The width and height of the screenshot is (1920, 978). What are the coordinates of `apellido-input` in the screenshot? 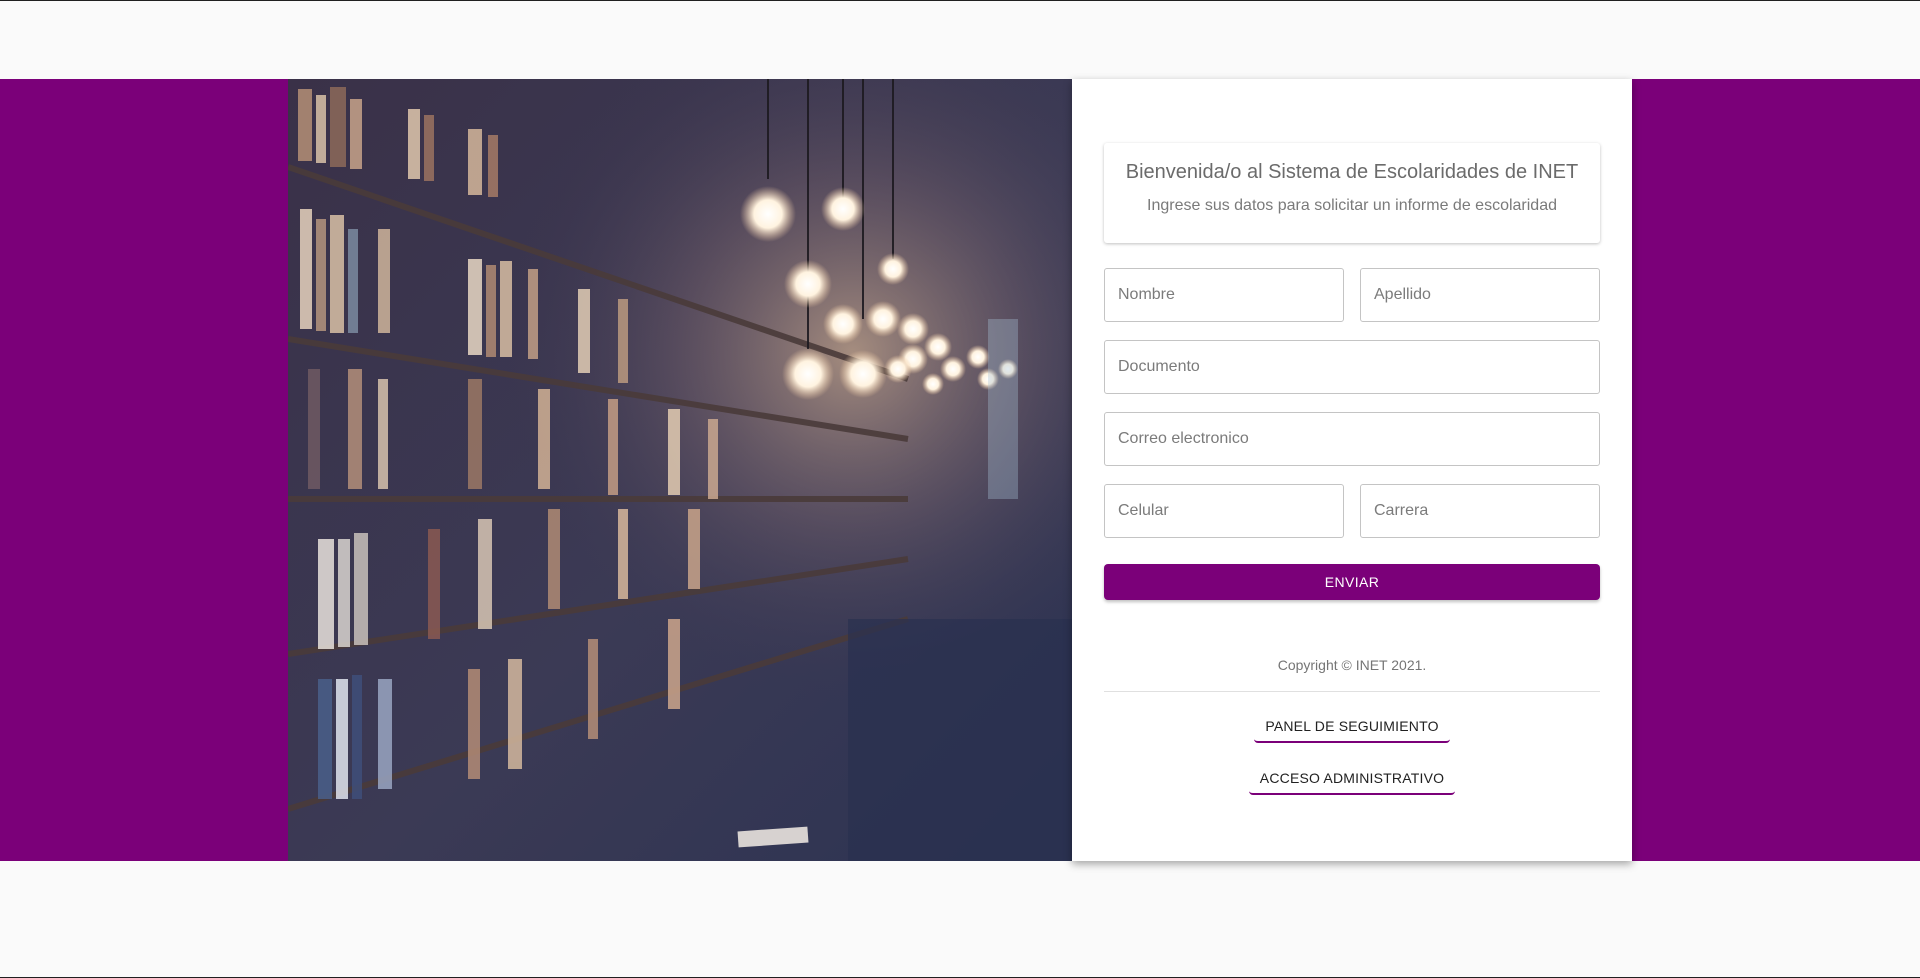 It's located at (1480, 295).